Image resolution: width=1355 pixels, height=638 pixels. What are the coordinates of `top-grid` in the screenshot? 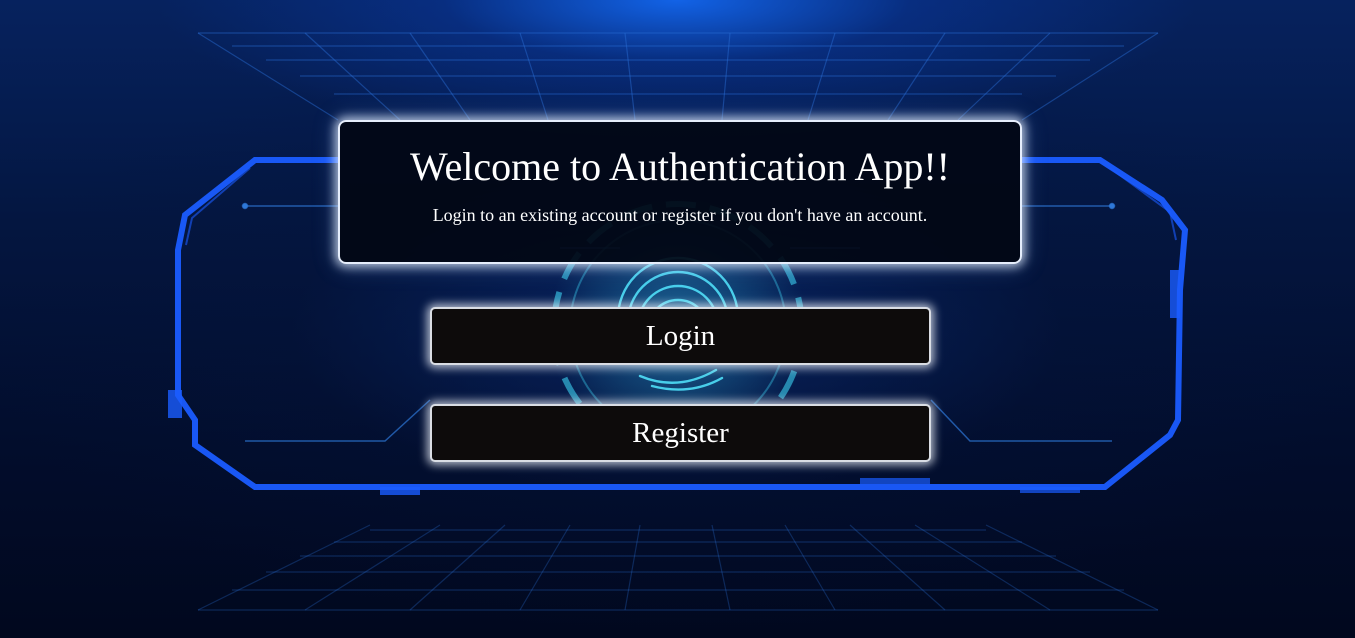 It's located at (678, 76).